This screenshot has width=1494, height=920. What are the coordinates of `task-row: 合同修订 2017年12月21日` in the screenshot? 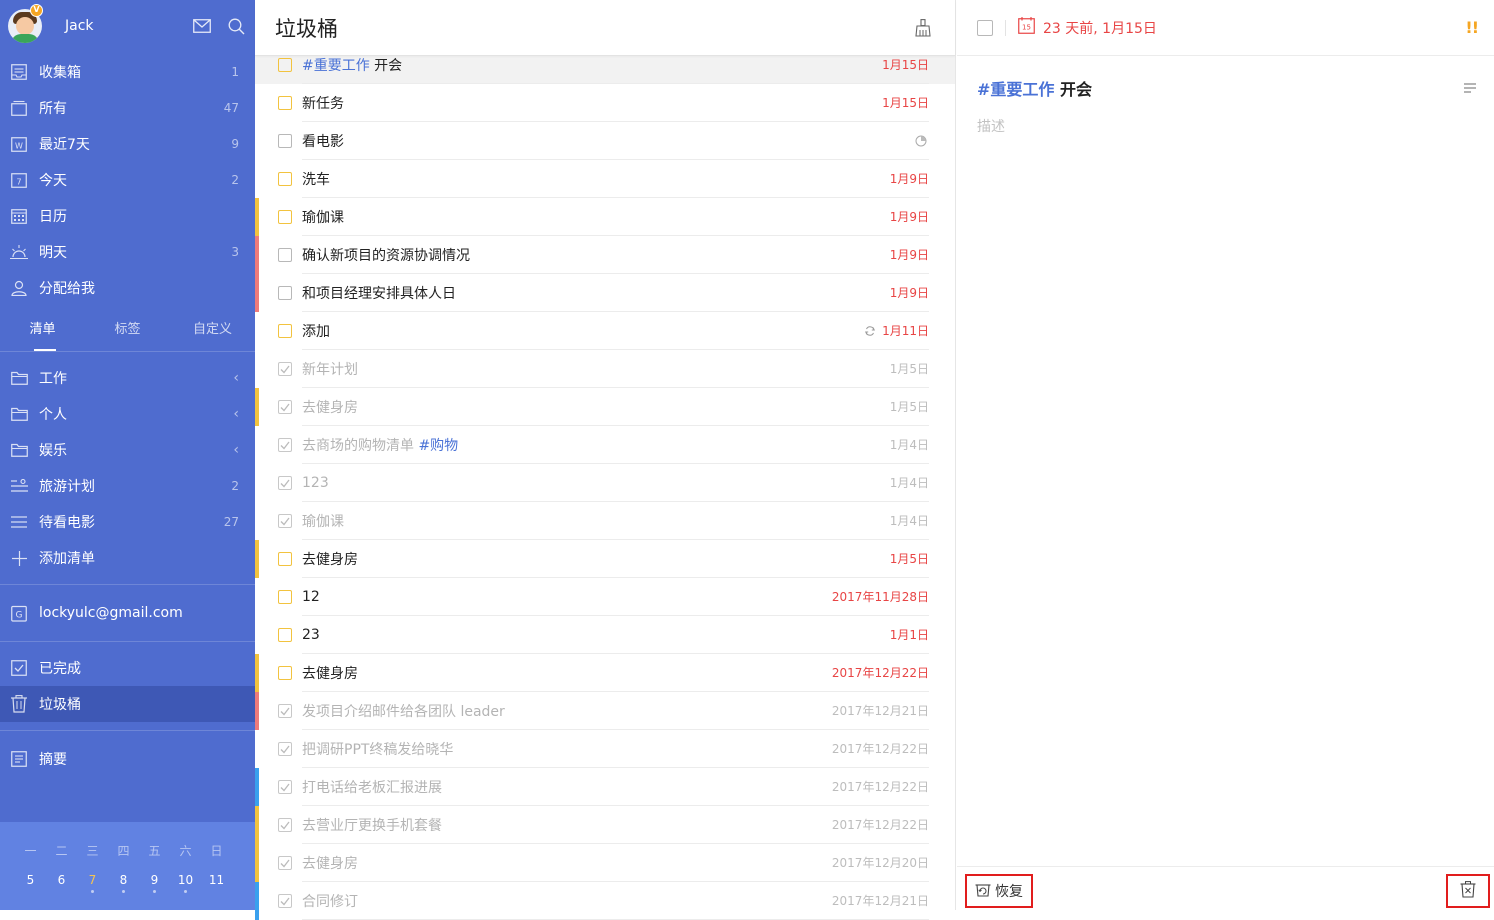 It's located at (605, 901).